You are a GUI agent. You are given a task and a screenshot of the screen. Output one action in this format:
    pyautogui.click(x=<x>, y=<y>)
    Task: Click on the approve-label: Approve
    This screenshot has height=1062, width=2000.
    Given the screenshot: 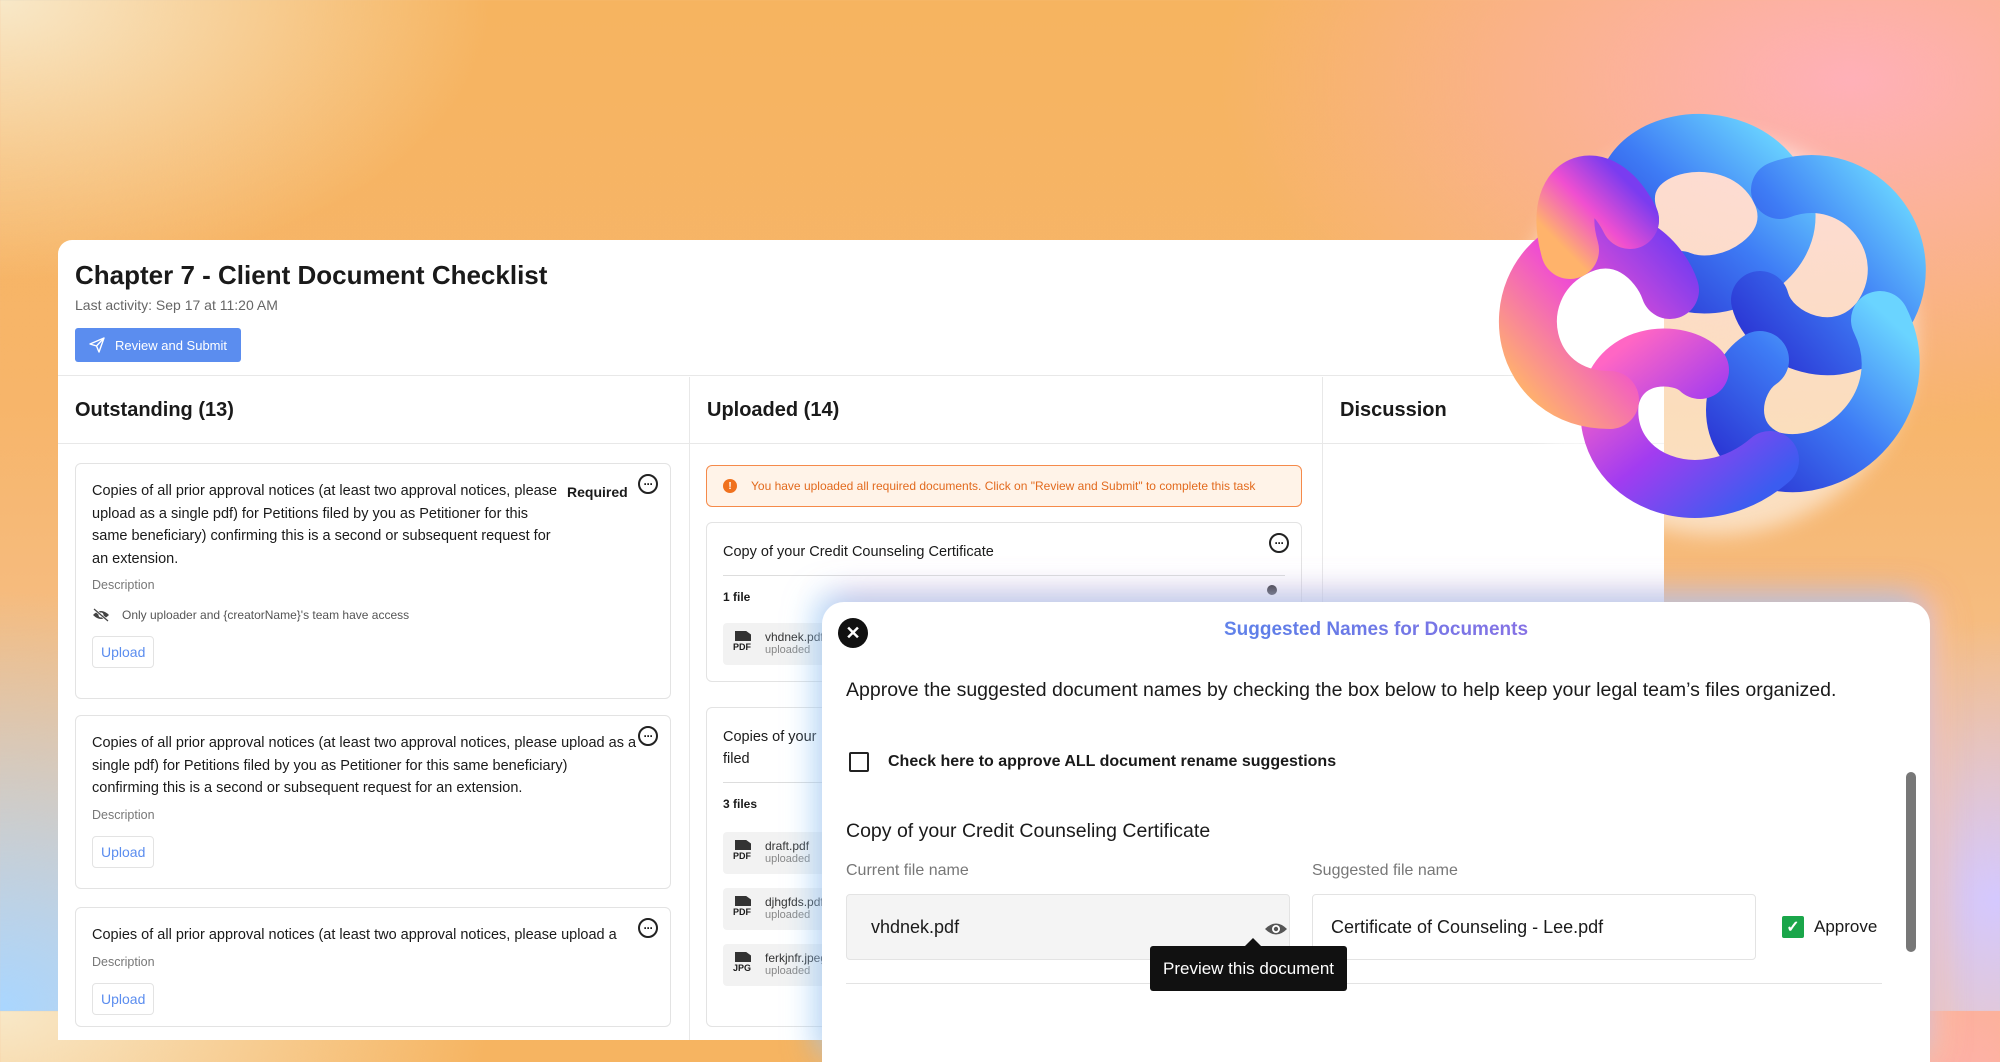 What is the action you would take?
    pyautogui.click(x=1846, y=926)
    